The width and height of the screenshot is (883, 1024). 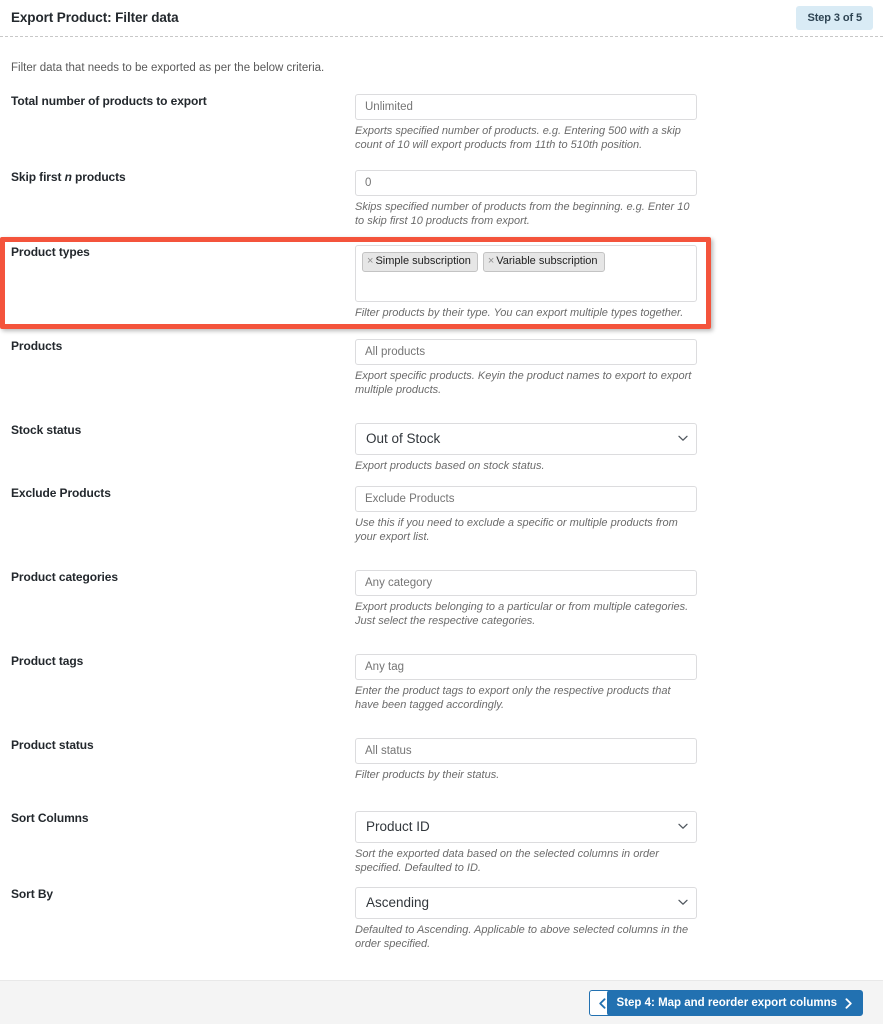 What do you see at coordinates (47, 661) in the screenshot?
I see `field-label: Product tags` at bounding box center [47, 661].